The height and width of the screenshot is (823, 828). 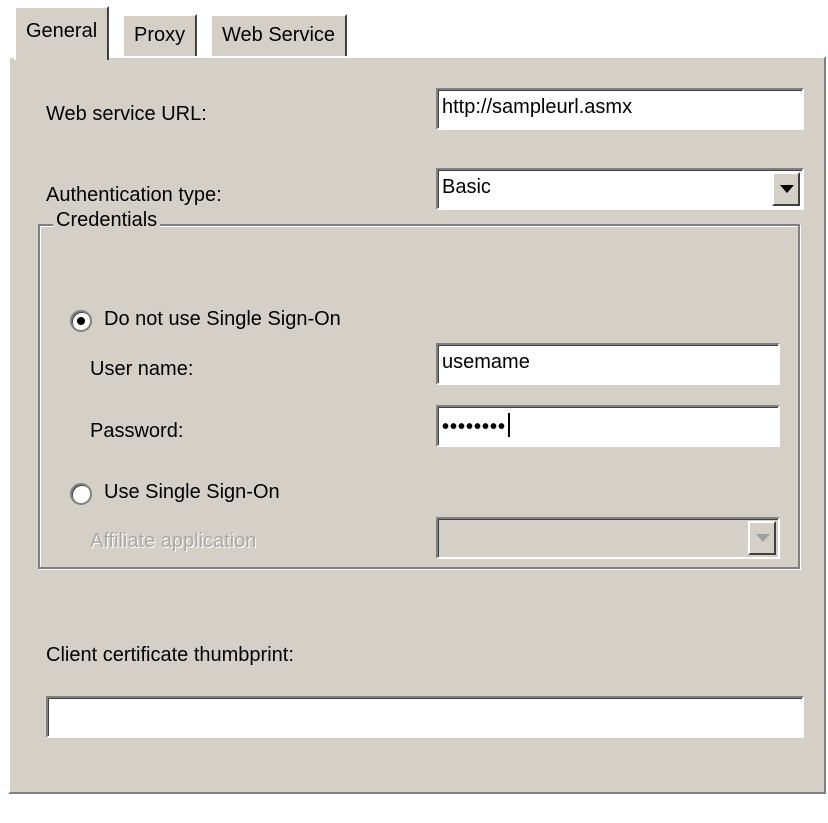 I want to click on credentials-legend: Credentials, so click(x=107, y=220).